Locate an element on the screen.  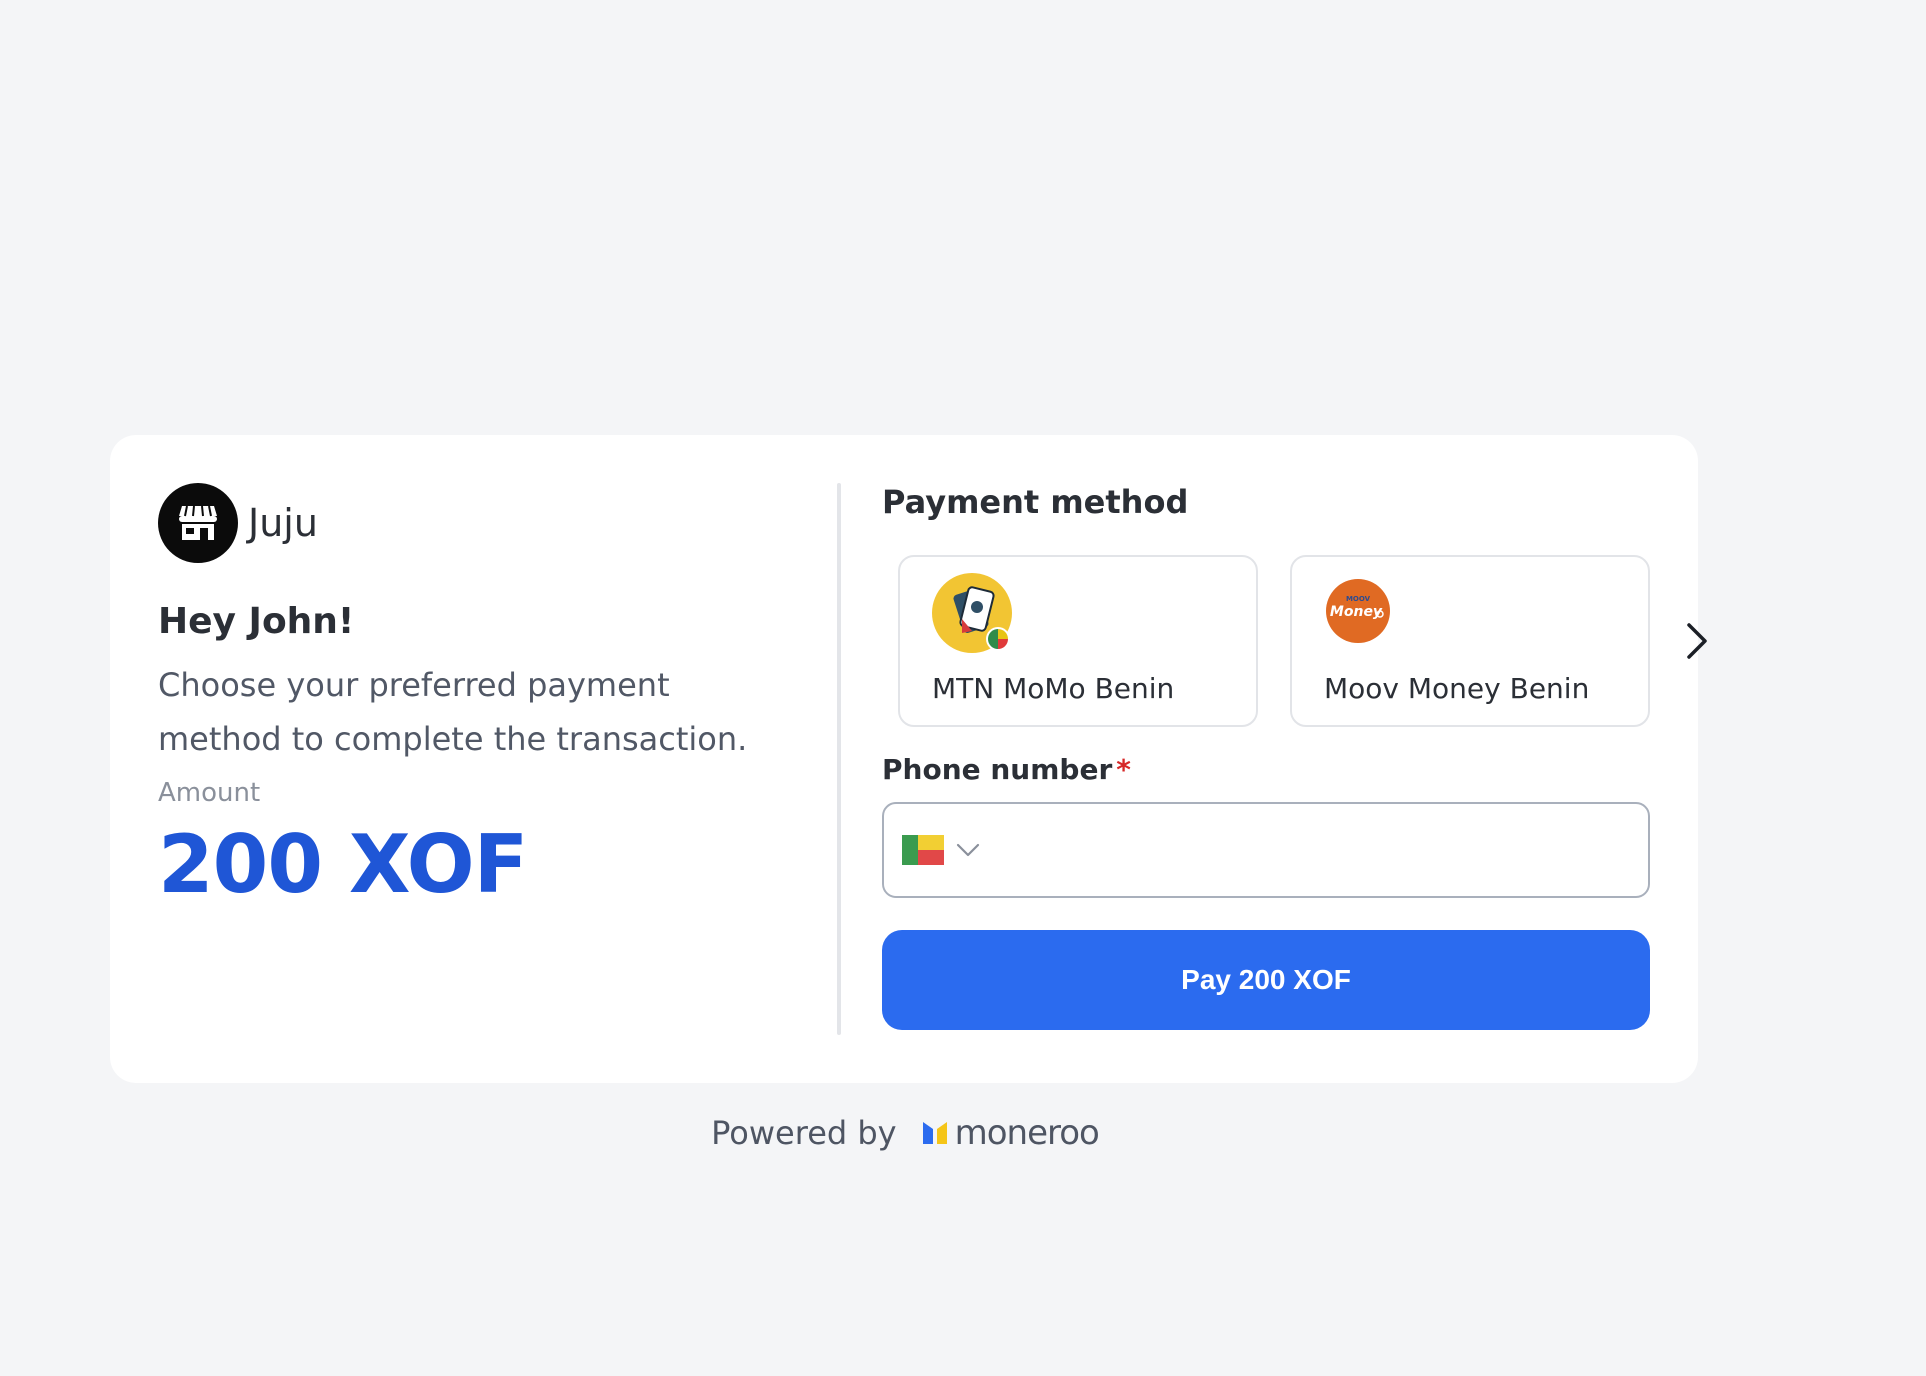
merchant-header: Juju is located at coordinates (478, 523).